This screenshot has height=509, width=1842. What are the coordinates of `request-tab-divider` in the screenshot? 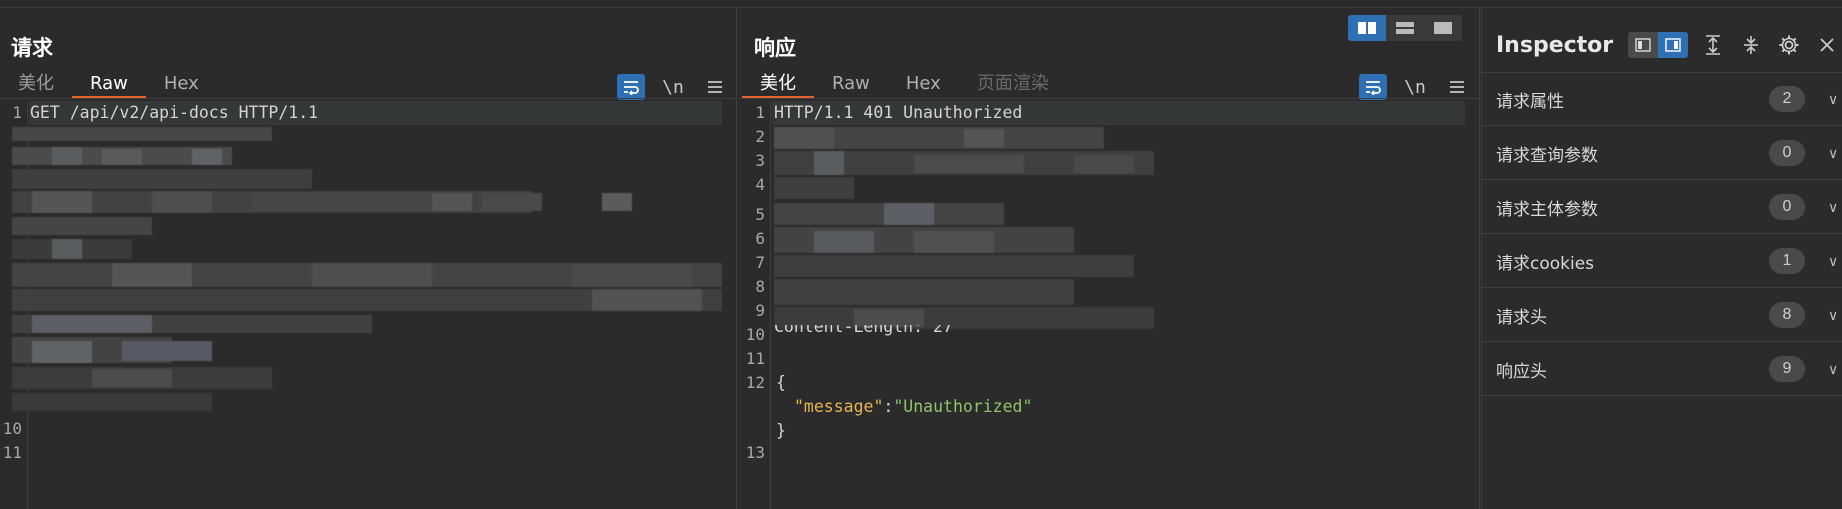 It's located at (368, 98).